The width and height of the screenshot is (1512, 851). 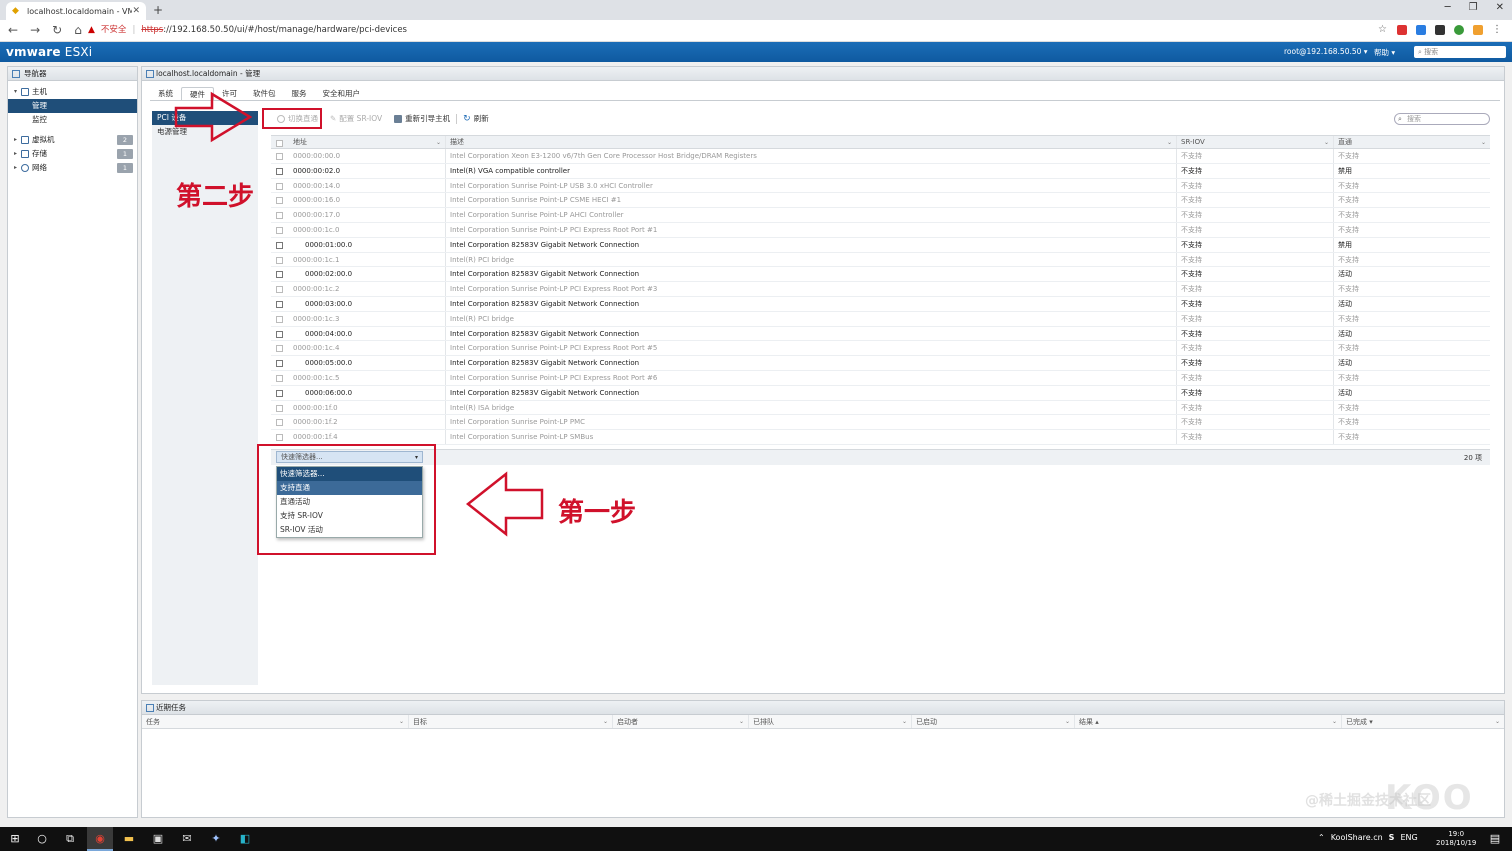 What do you see at coordinates (1423, 721) in the screenshot?
I see `column-completed: 已完成 ▾ ⌄` at bounding box center [1423, 721].